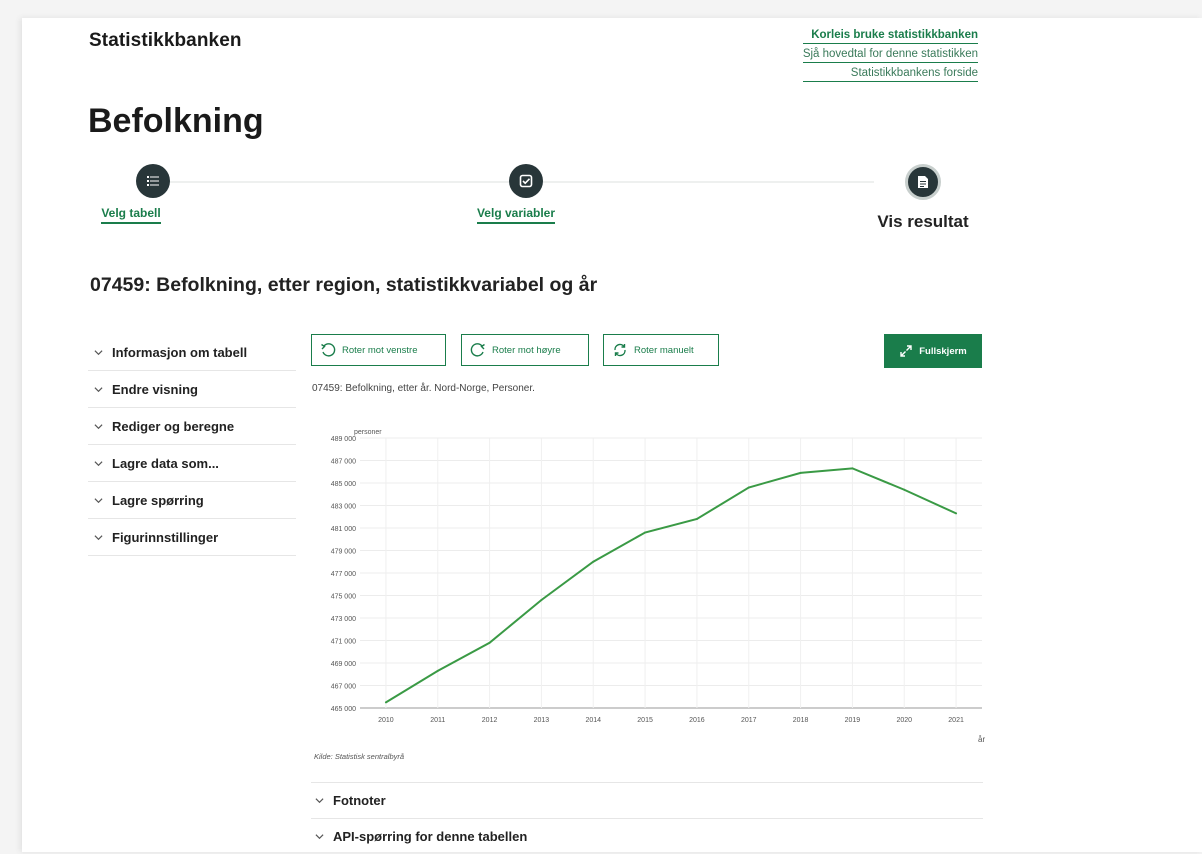 This screenshot has height=854, width=1202. I want to click on accordion-label: Fotnoter, so click(359, 800).